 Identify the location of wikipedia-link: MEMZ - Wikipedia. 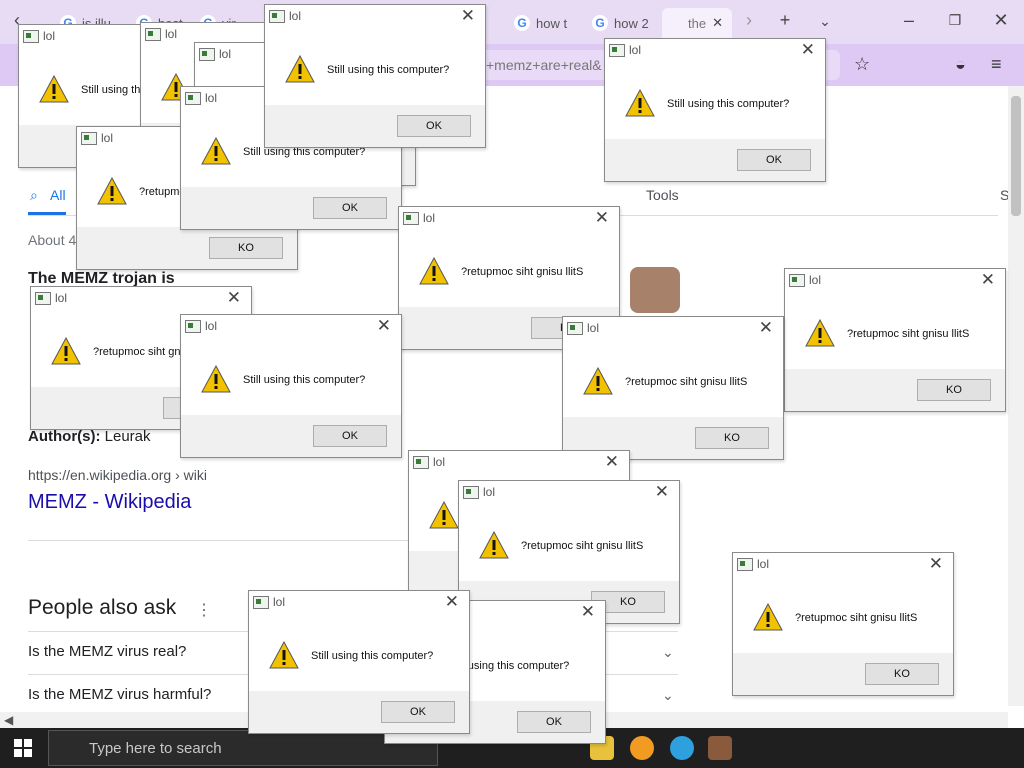
(109, 502).